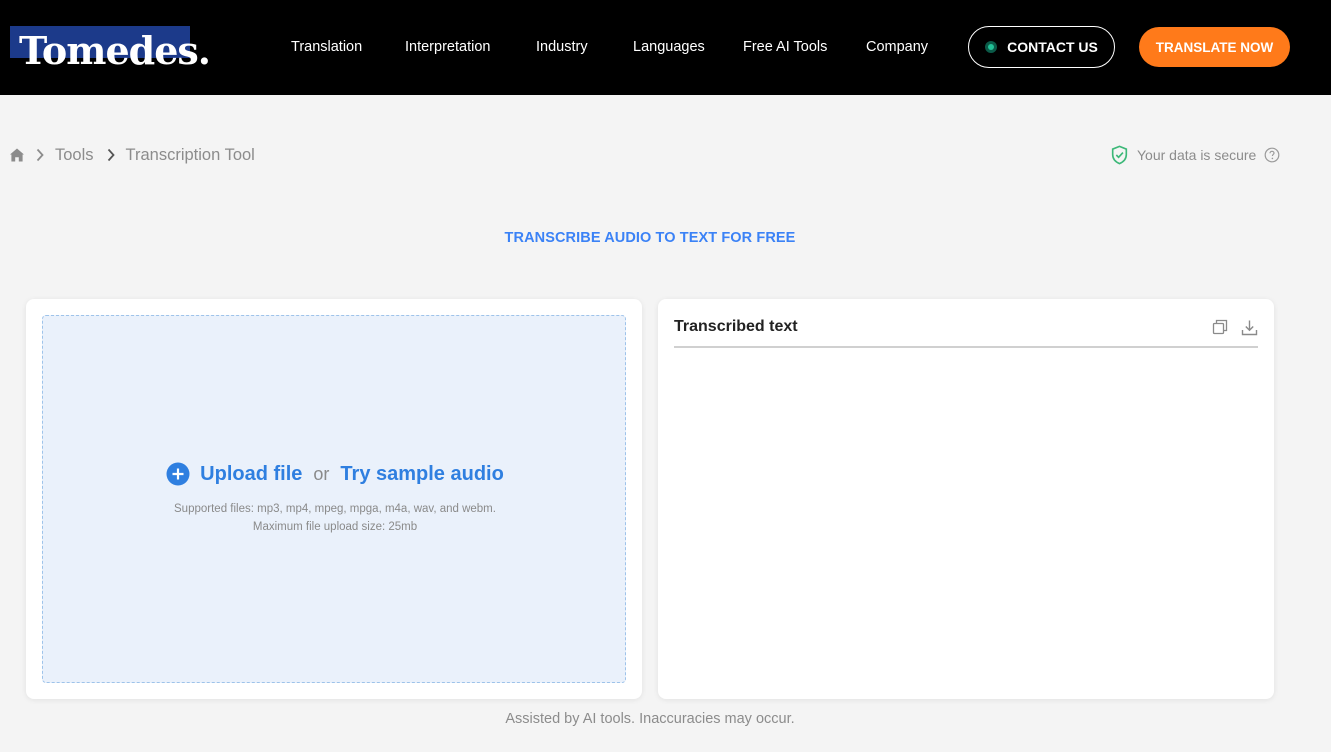 This screenshot has width=1331, height=752. I want to click on shield-check-icon, so click(1119, 155).